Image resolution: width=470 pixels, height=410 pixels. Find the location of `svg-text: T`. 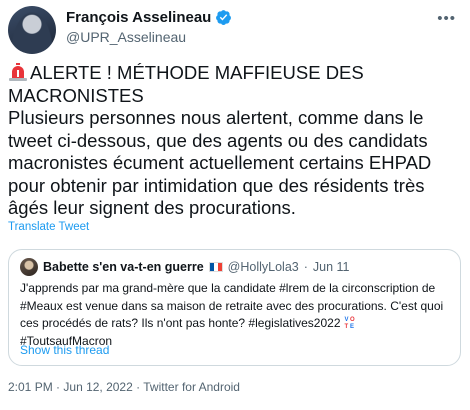

svg-text: T is located at coordinates (346, 326).